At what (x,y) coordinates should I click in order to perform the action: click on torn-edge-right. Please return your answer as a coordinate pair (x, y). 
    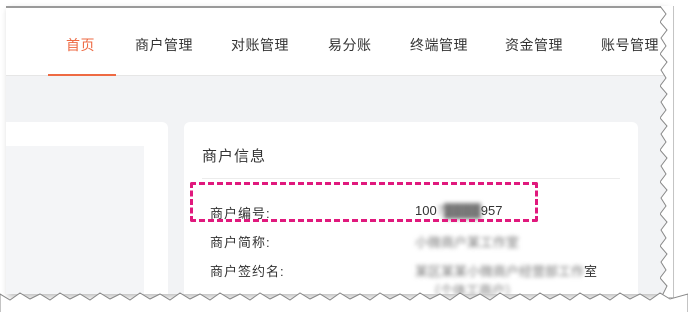
    Looking at the image, I should click on (667, 152).